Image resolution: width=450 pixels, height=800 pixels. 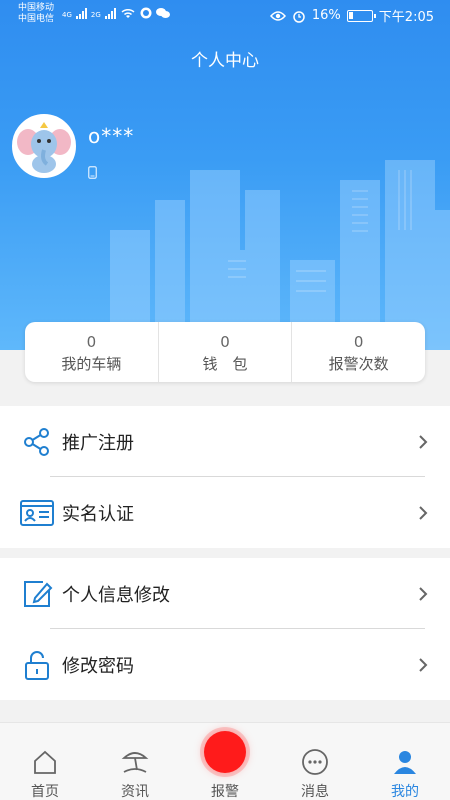 I want to click on status-bar: 中国移动 中国电信 4G 2G 16% 下午2:05, so click(x=225, y=15).